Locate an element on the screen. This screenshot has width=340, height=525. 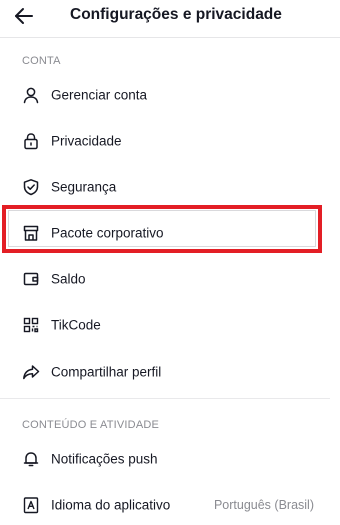
menu-item-label: Gerenciar conta is located at coordinates (99, 95).